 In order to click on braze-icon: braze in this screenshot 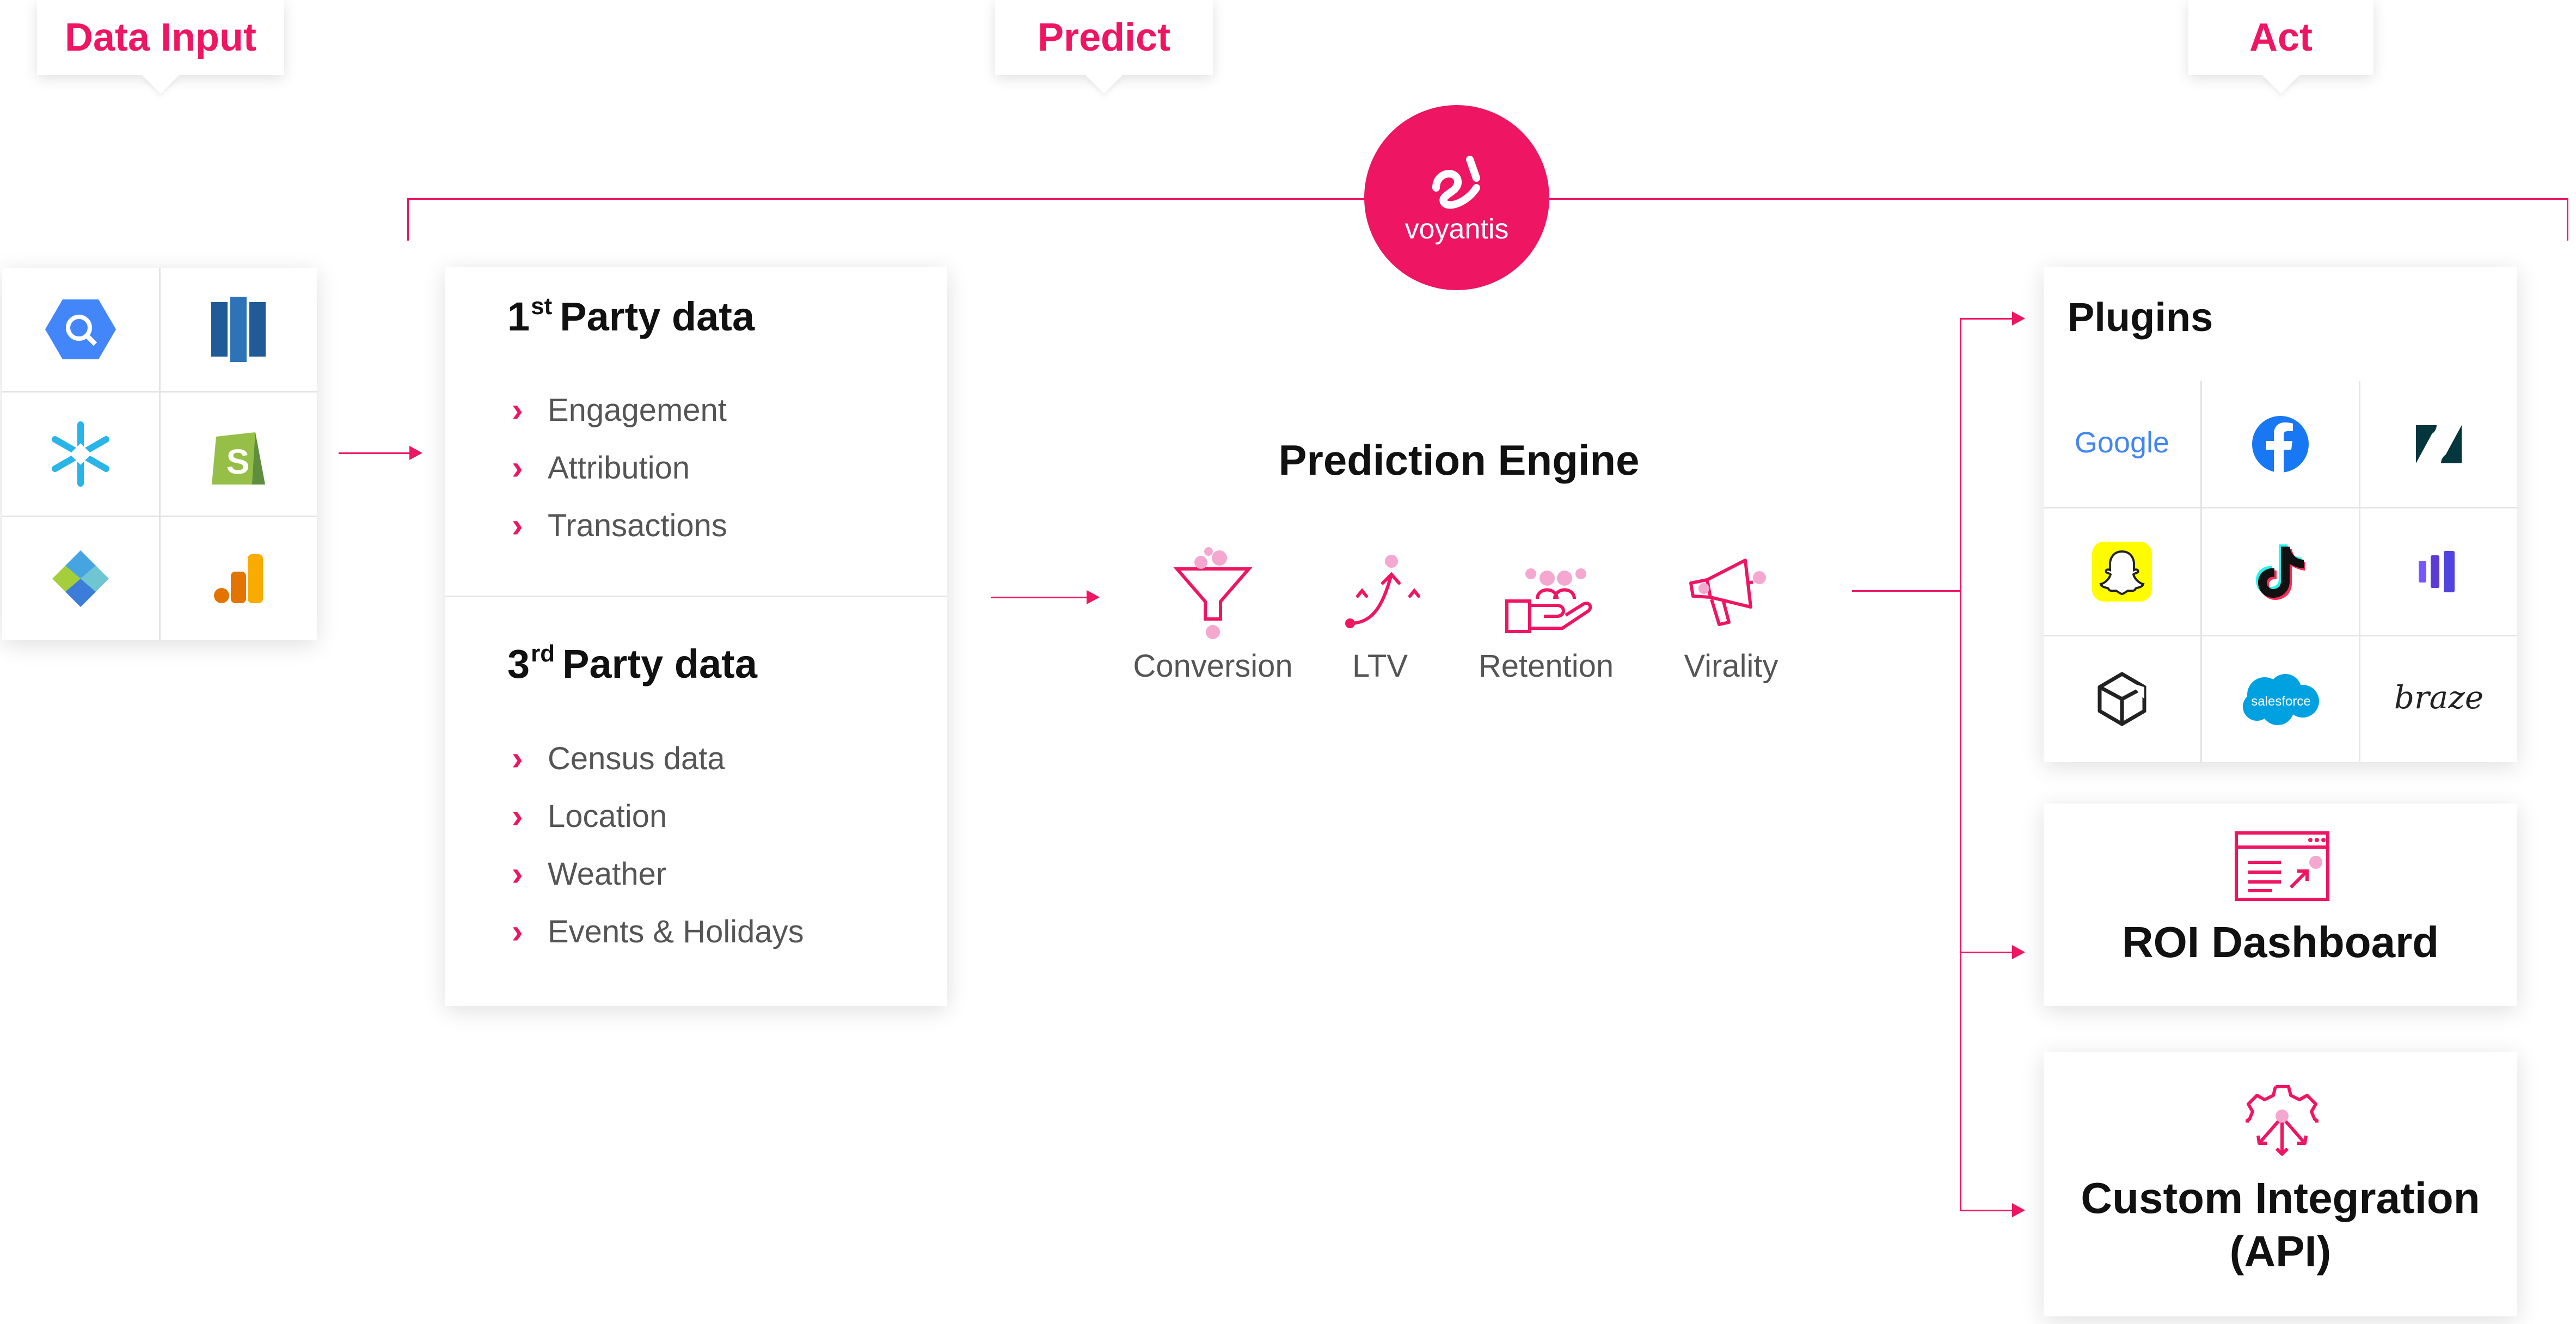, I will do `click(2438, 699)`.